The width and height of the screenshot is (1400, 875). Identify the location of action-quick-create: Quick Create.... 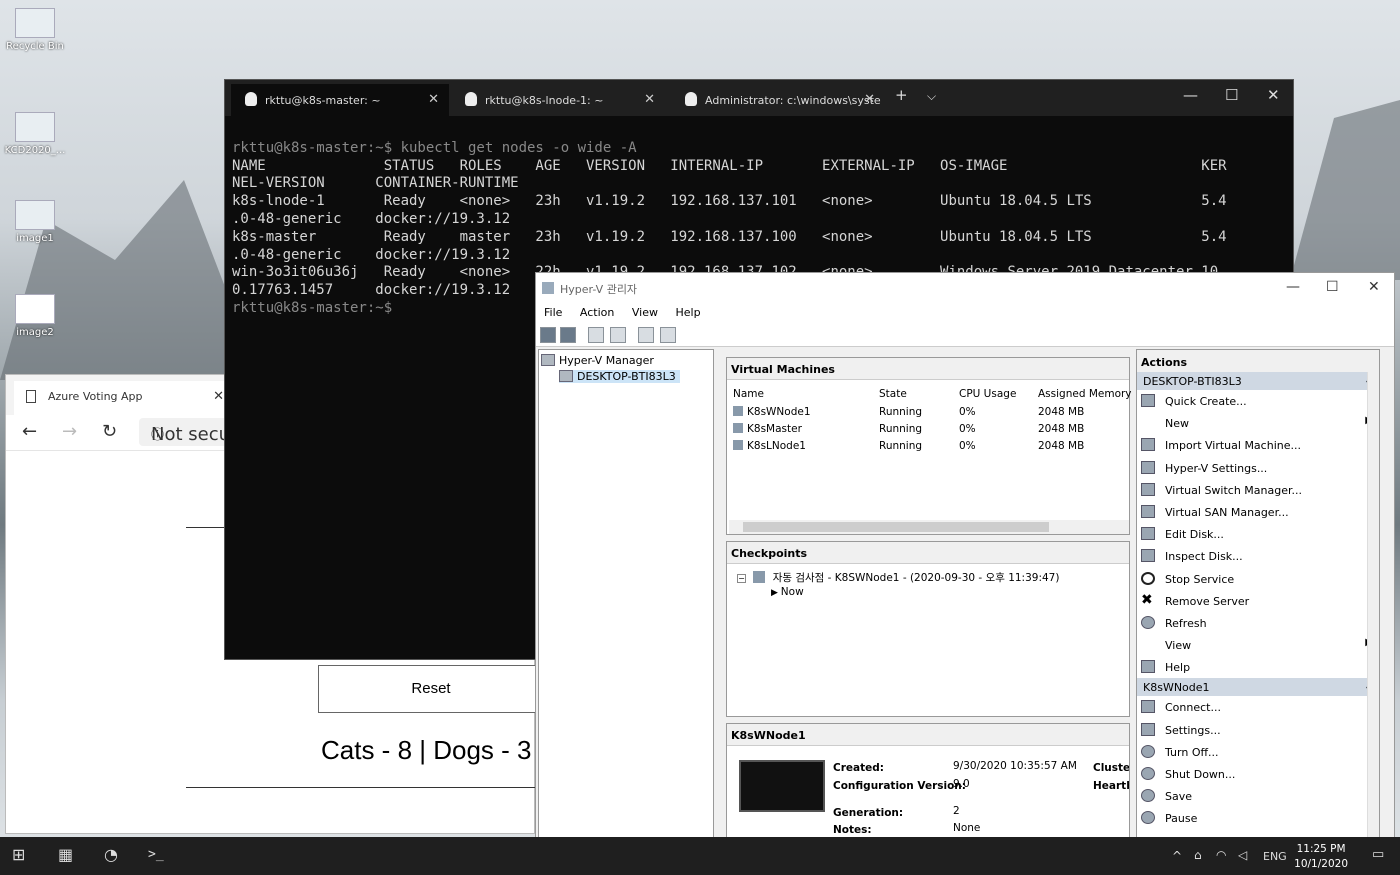
(1258, 401).